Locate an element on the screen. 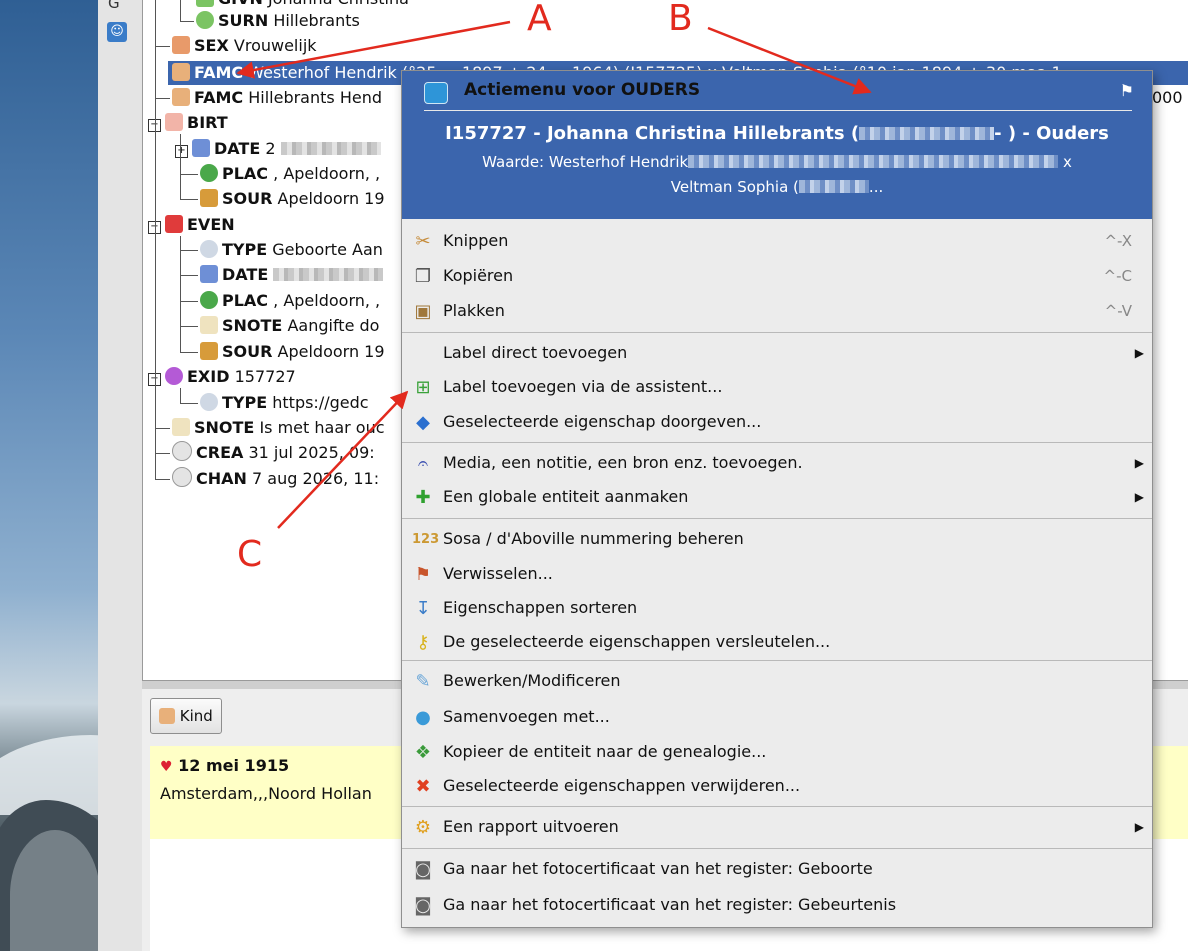  menu-item-sort: ↧ Eigenschappen sorteren is located at coordinates (777, 608).